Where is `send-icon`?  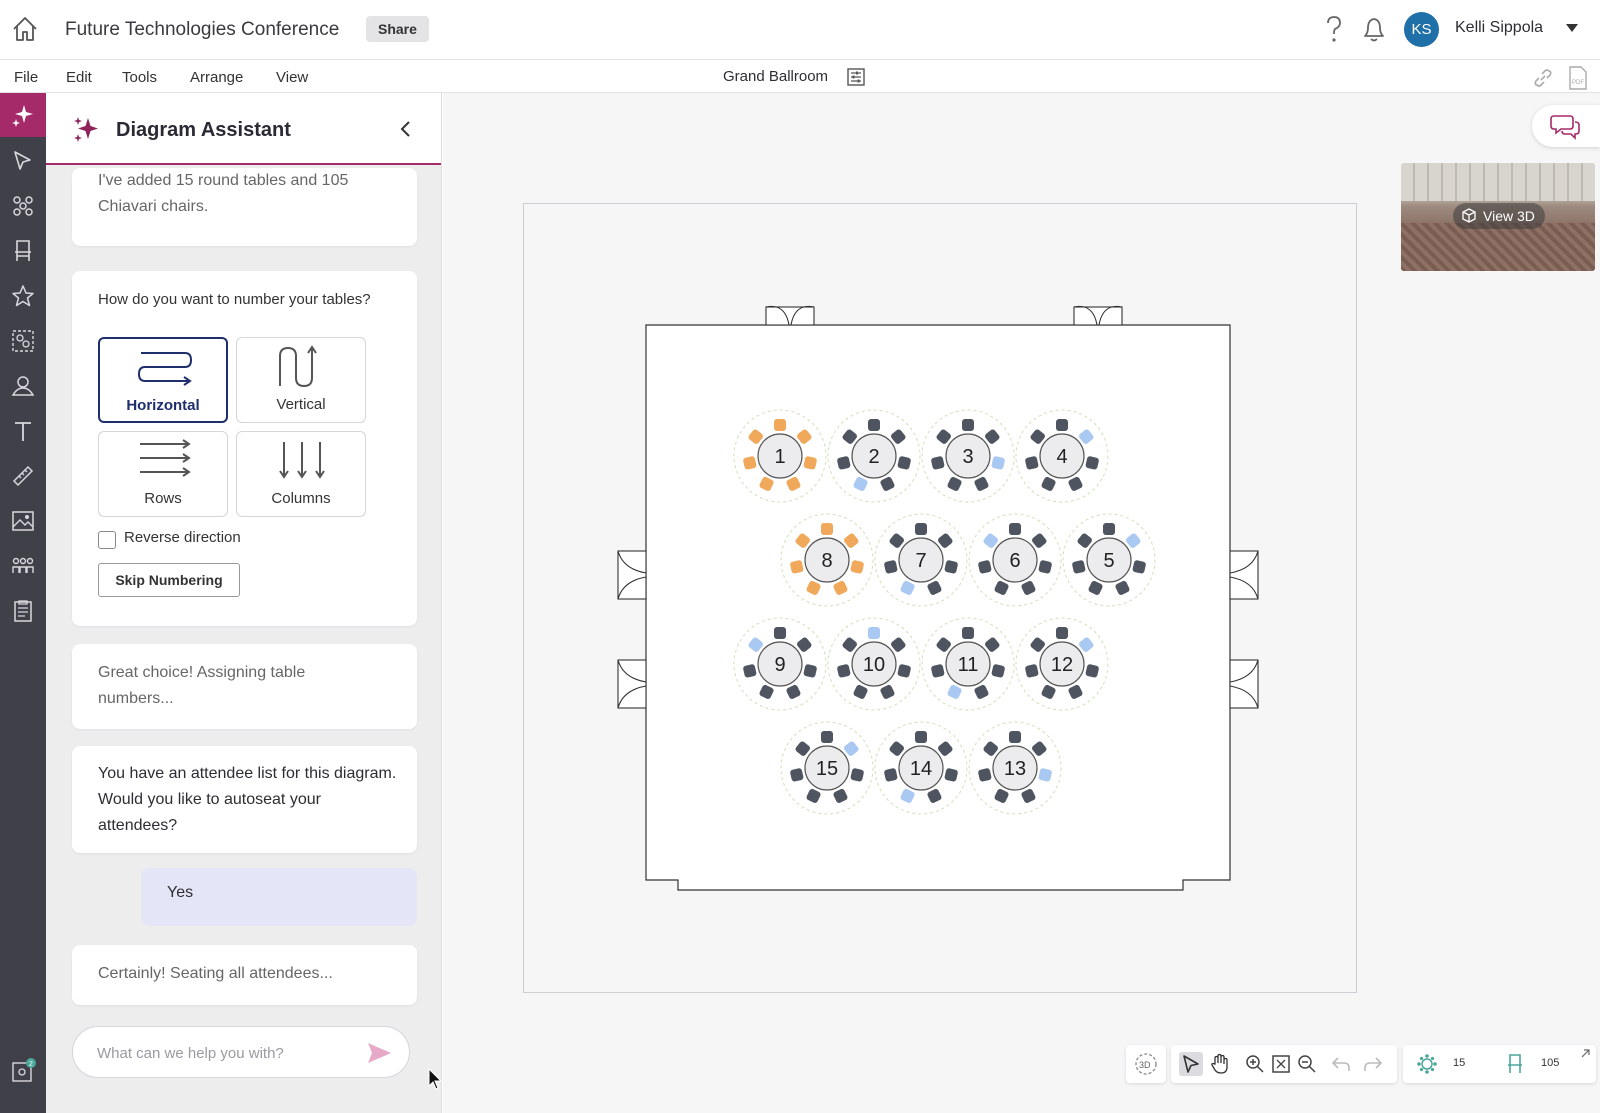
send-icon is located at coordinates (379, 1053).